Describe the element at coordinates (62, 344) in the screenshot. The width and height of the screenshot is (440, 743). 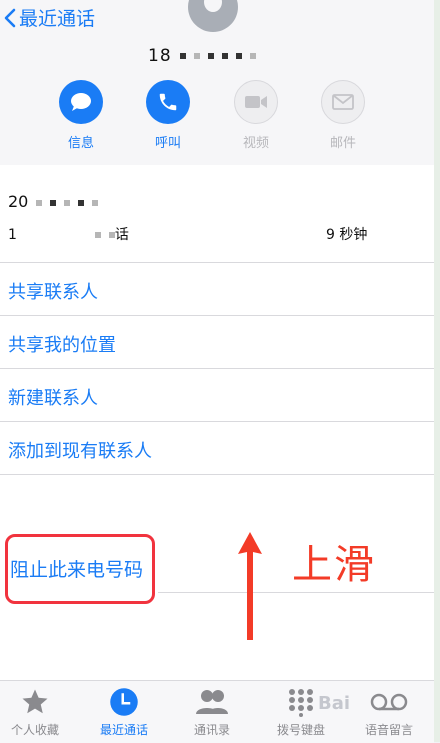
I see `share-location-button: 共享我的位置` at that location.